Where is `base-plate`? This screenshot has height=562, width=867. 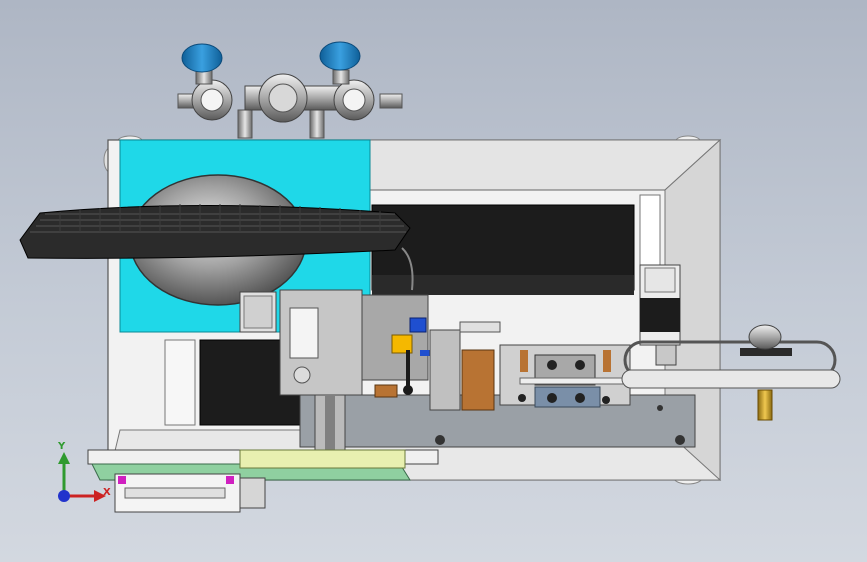 base-plate is located at coordinates (263, 481).